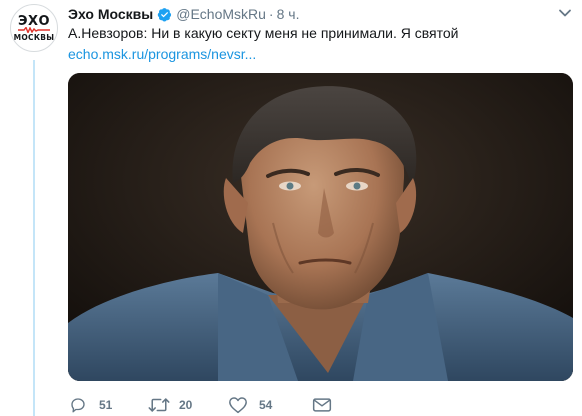  What do you see at coordinates (78, 405) in the screenshot?
I see `reply-icon` at bounding box center [78, 405].